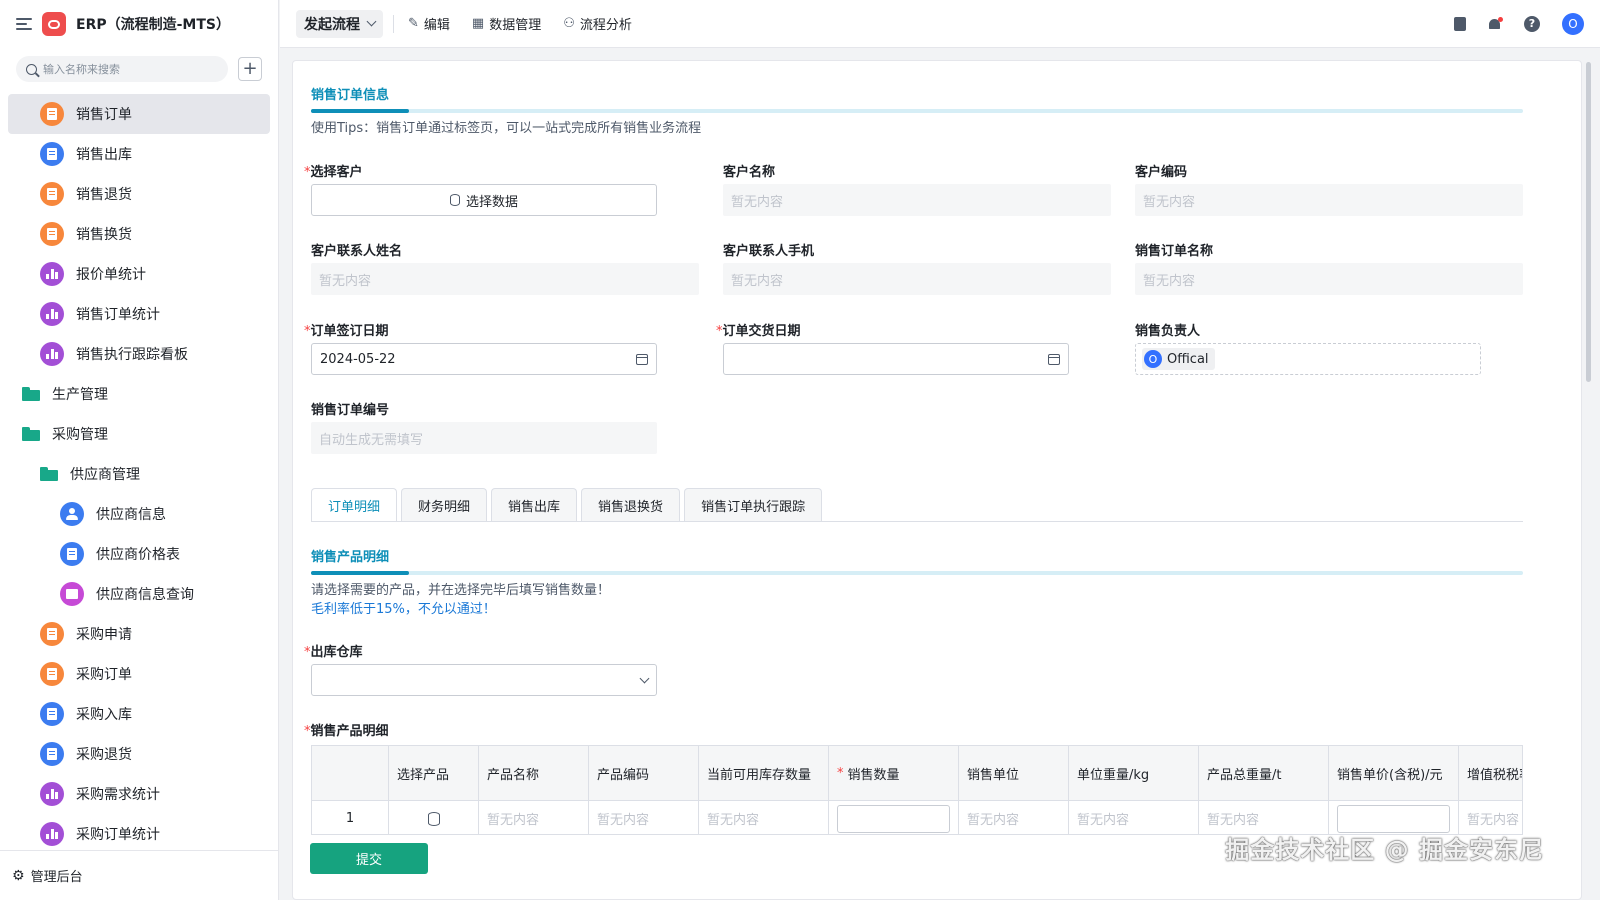 The height and width of the screenshot is (900, 1600). What do you see at coordinates (118, 835) in the screenshot?
I see `sidebar-item-label: 采购订单统计` at bounding box center [118, 835].